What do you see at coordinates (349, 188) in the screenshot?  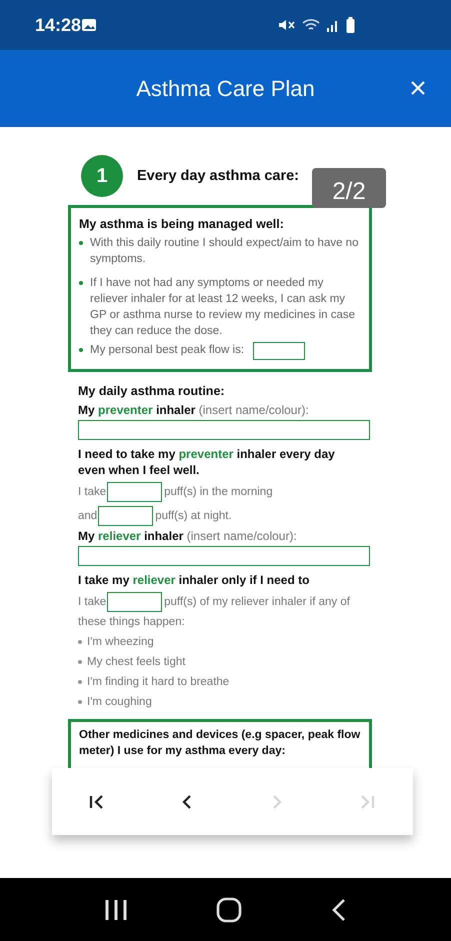 I see `page-indicator: 2/2` at bounding box center [349, 188].